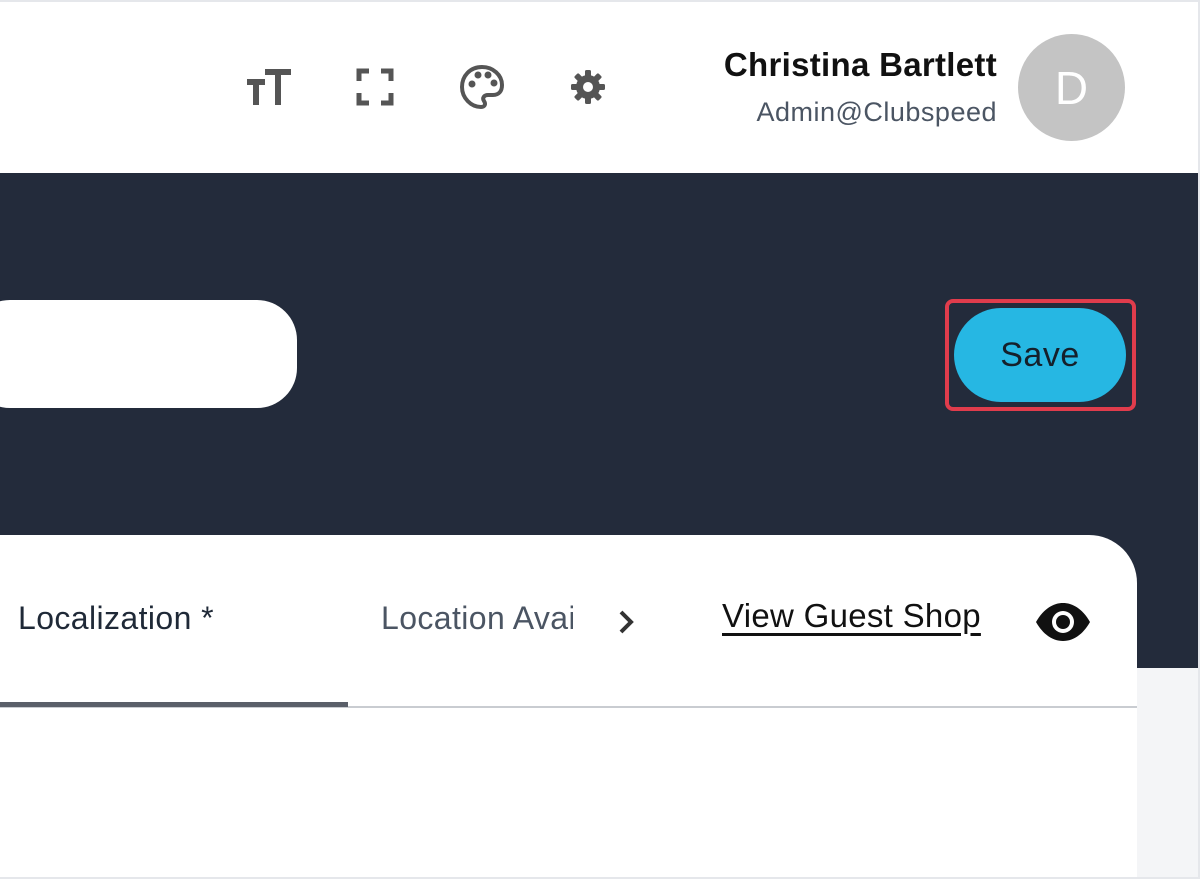 This screenshot has height=879, width=1200. Describe the element at coordinates (588, 87) in the screenshot. I see `gear-icon` at that location.